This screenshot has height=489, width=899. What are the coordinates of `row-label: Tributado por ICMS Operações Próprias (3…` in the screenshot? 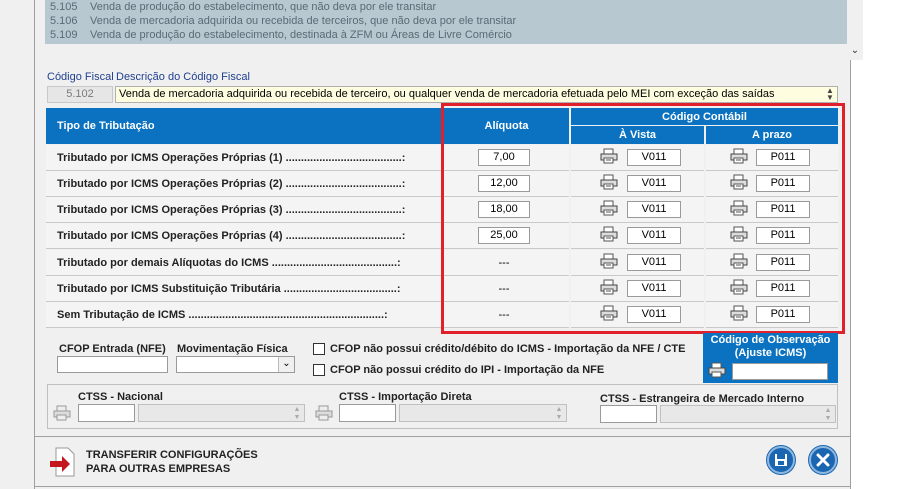 It's located at (231, 210).